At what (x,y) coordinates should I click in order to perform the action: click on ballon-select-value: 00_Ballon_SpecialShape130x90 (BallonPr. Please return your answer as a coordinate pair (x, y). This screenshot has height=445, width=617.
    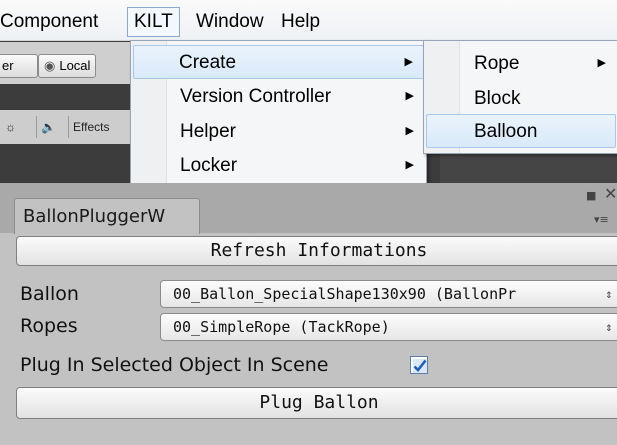
    Looking at the image, I should click on (345, 294).